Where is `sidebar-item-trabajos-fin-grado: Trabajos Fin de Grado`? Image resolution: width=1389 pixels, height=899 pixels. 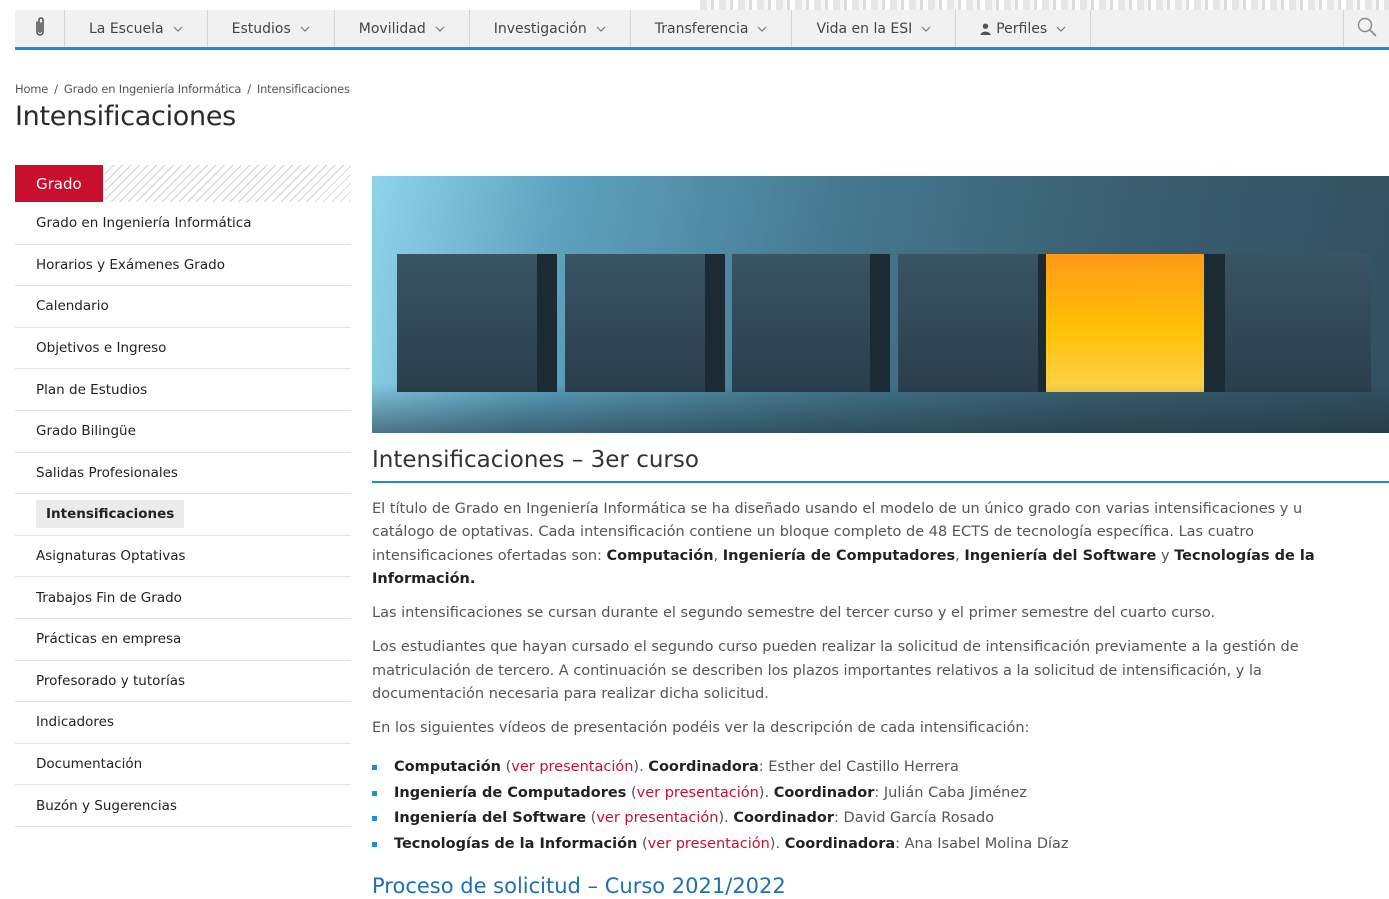 sidebar-item-trabajos-fin-grado: Trabajos Fin de Grado is located at coordinates (183, 598).